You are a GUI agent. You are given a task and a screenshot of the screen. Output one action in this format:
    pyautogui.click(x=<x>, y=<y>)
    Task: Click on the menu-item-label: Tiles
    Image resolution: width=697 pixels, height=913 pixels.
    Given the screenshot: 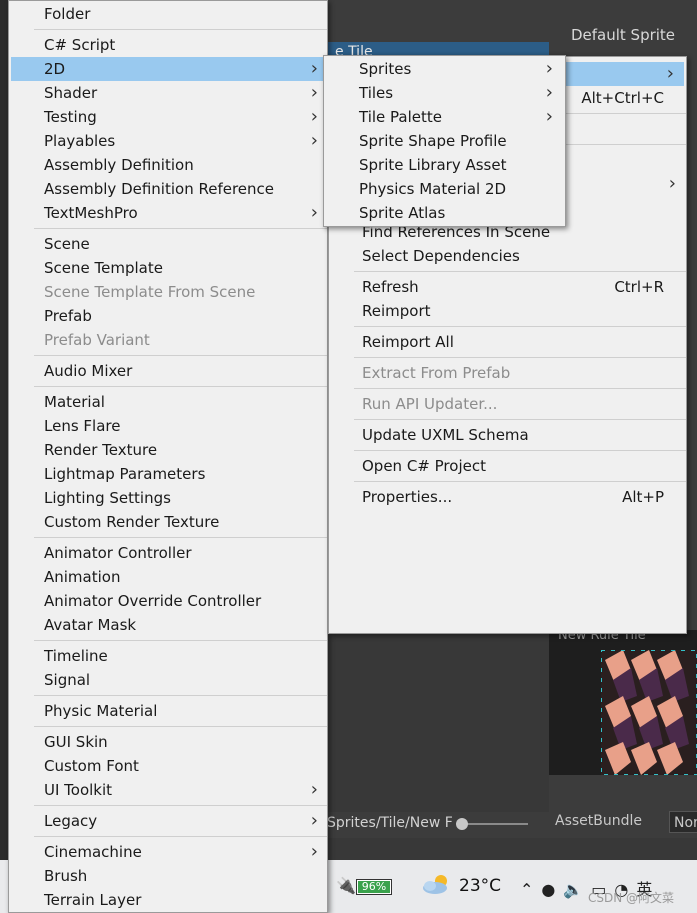 What is the action you would take?
    pyautogui.click(x=376, y=93)
    